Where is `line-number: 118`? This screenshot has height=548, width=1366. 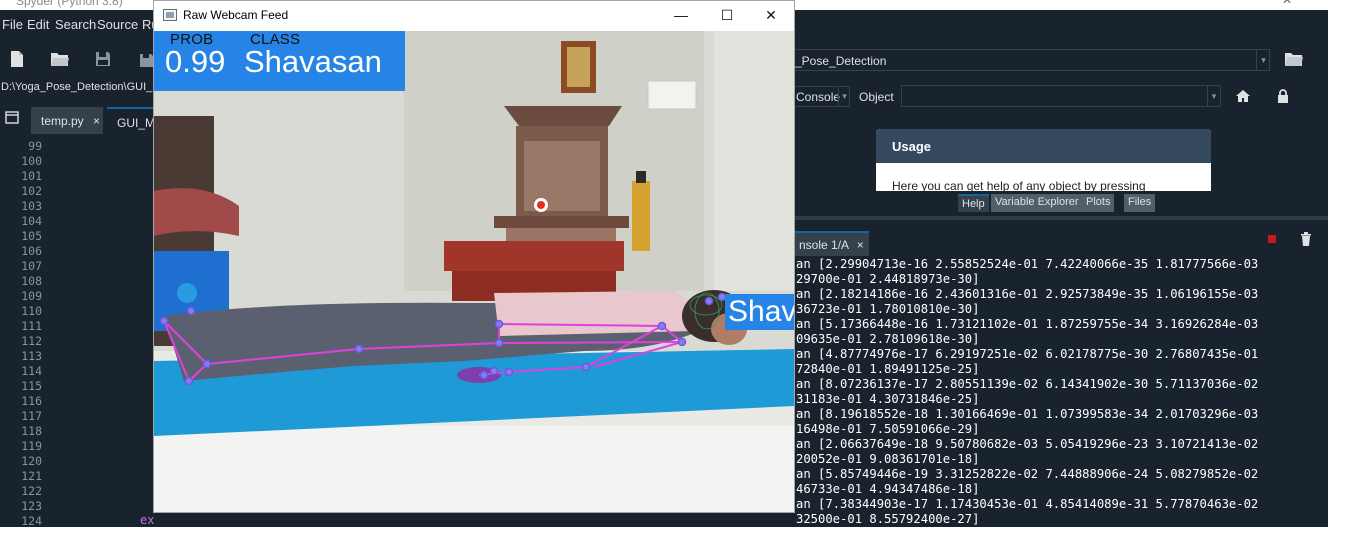 line-number: 118 is located at coordinates (31, 431).